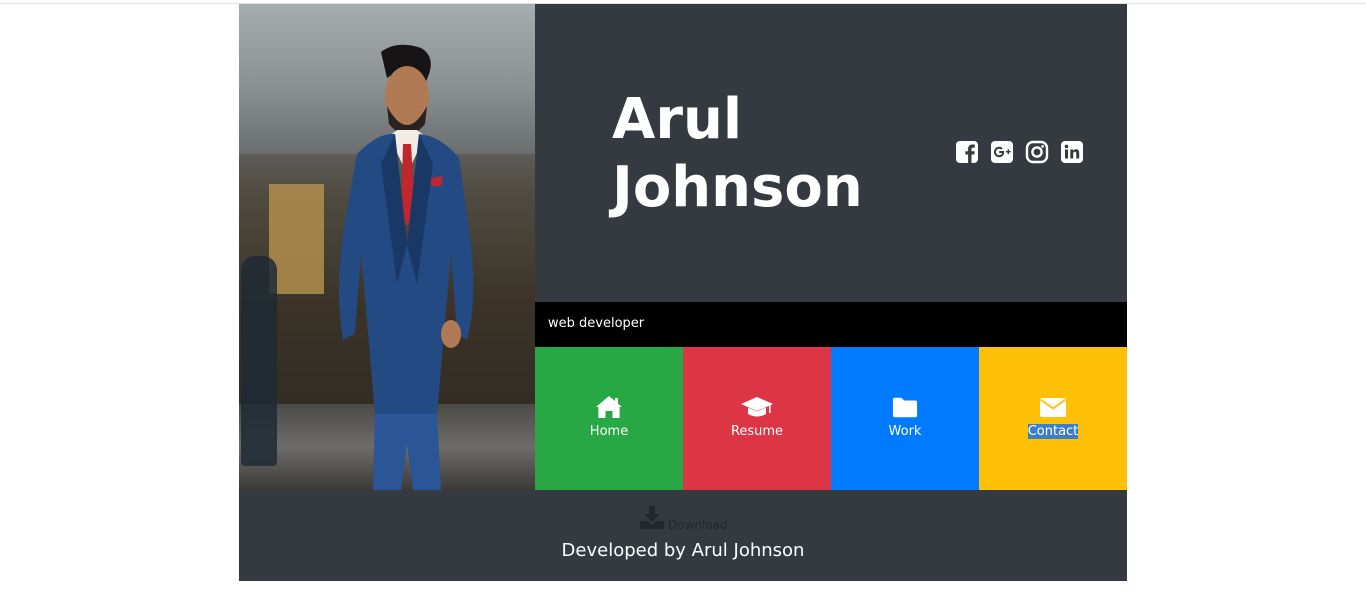  I want to click on download-label: Download, so click(698, 525).